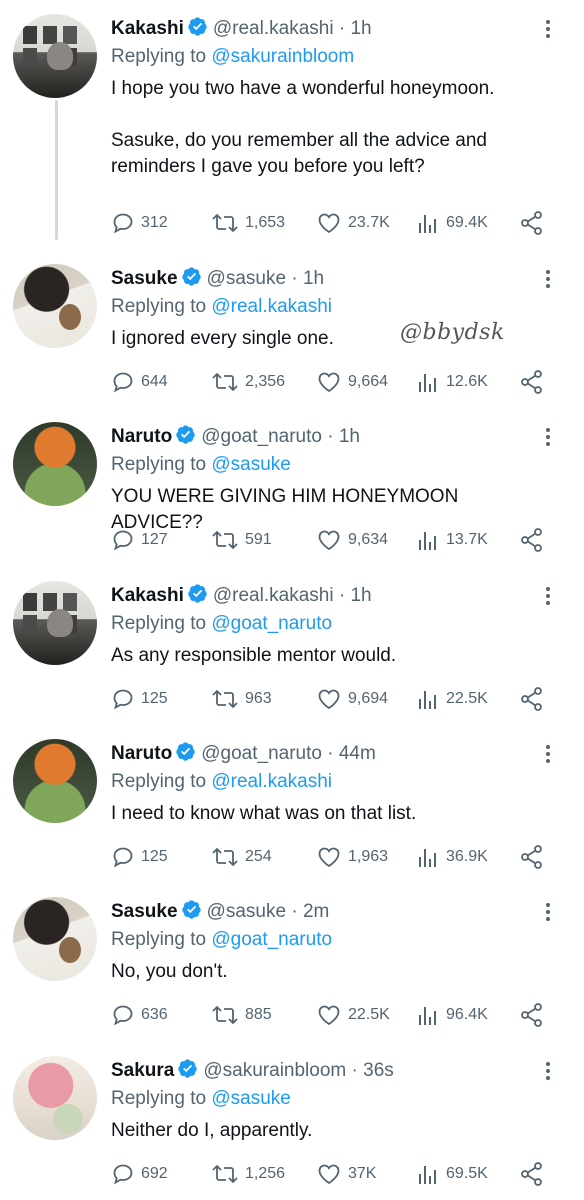  I want to click on reply-count: 692, so click(154, 1173).